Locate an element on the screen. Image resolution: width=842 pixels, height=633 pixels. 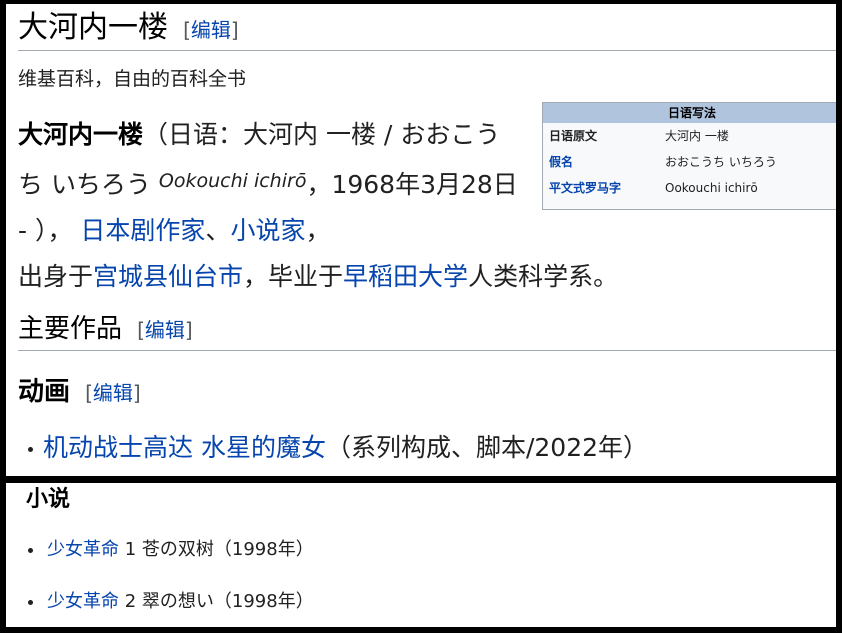
title-edit-link: 编辑 is located at coordinates (211, 30).